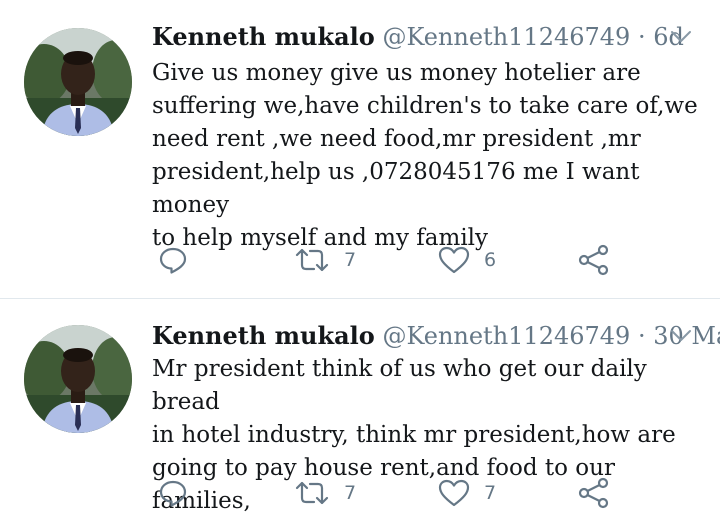  What do you see at coordinates (392, 260) in the screenshot?
I see `action-bar: 7 6` at bounding box center [392, 260].